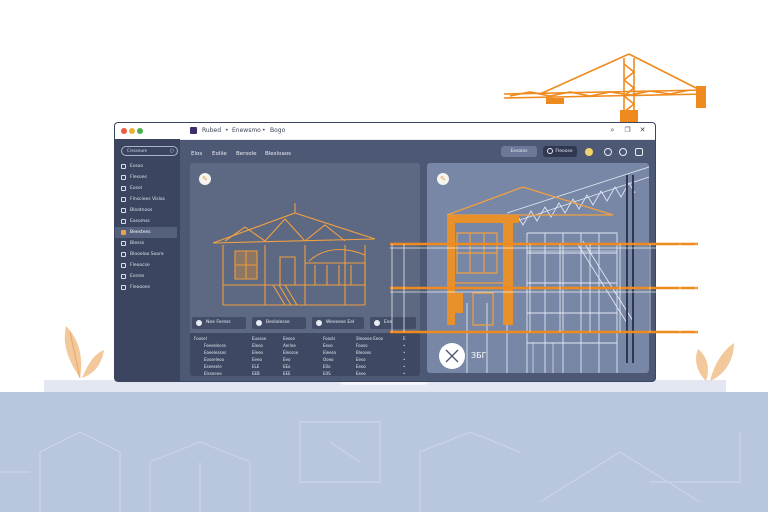  I want to click on table-cell: ELE, so click(256, 366).